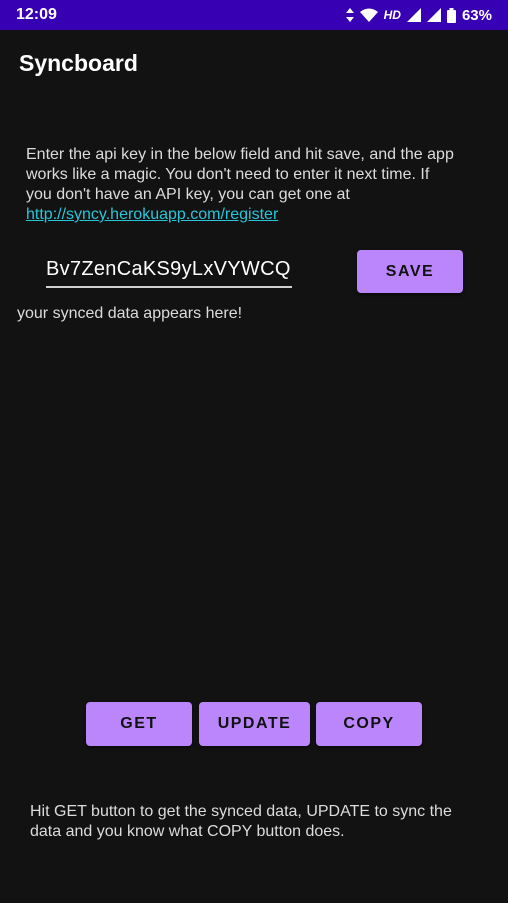 This screenshot has height=903, width=508. I want to click on network-type-label: HD, so click(392, 15).